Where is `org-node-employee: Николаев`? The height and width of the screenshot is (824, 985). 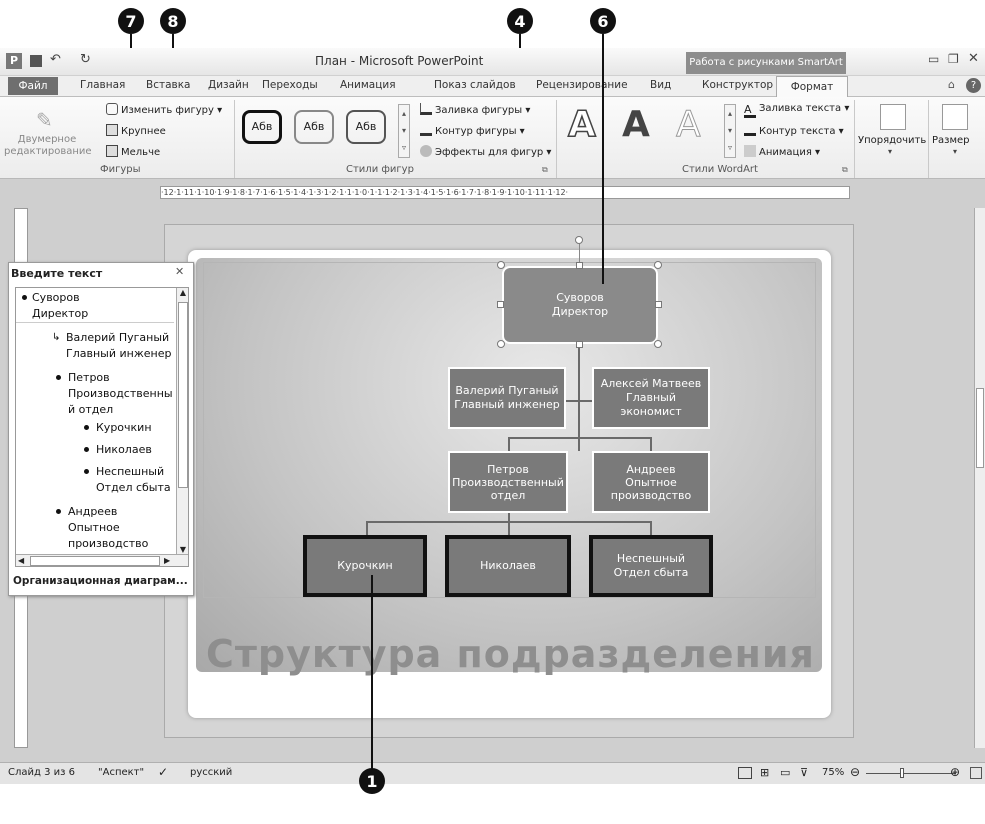
org-node-employee: Николаев is located at coordinates (508, 566).